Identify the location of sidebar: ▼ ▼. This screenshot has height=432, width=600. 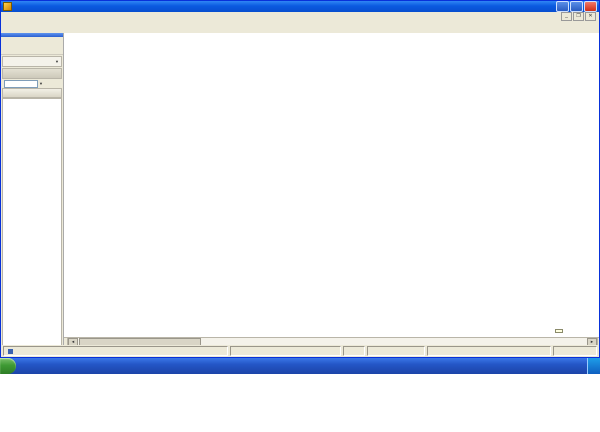
(32, 190).